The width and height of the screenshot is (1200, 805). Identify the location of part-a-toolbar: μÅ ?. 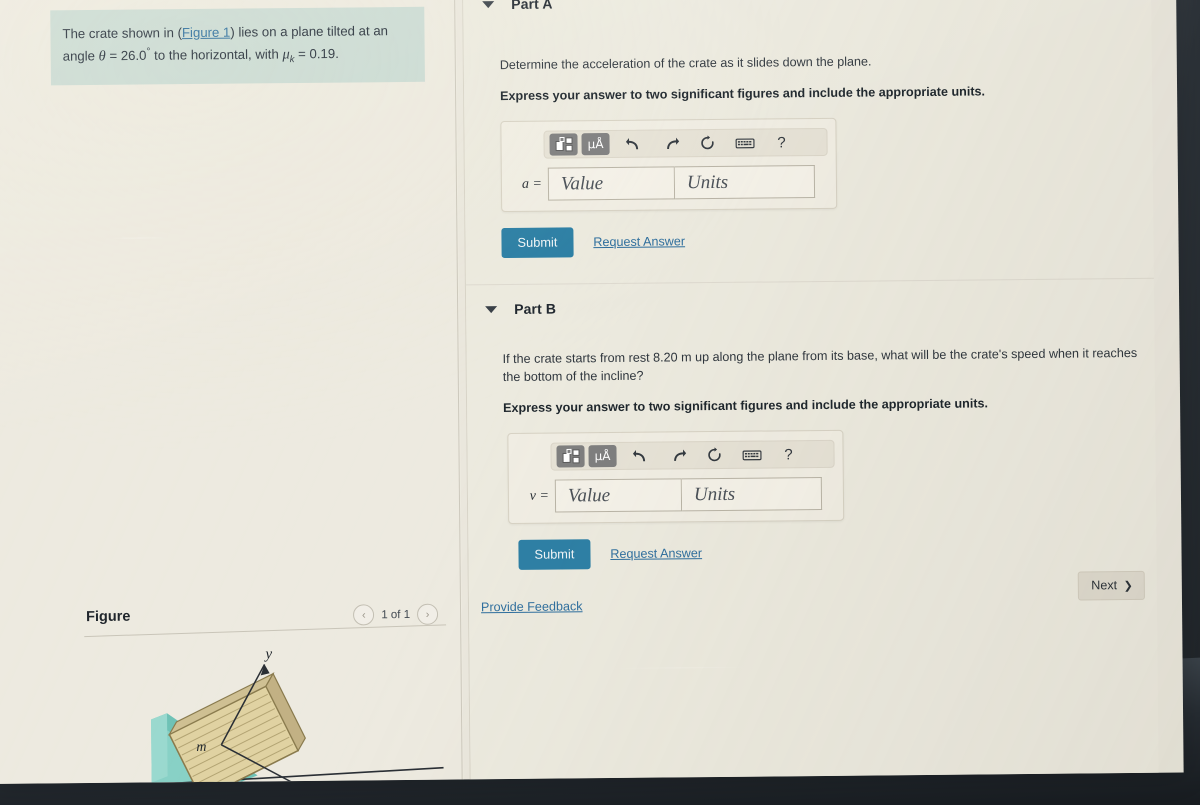
(685, 143).